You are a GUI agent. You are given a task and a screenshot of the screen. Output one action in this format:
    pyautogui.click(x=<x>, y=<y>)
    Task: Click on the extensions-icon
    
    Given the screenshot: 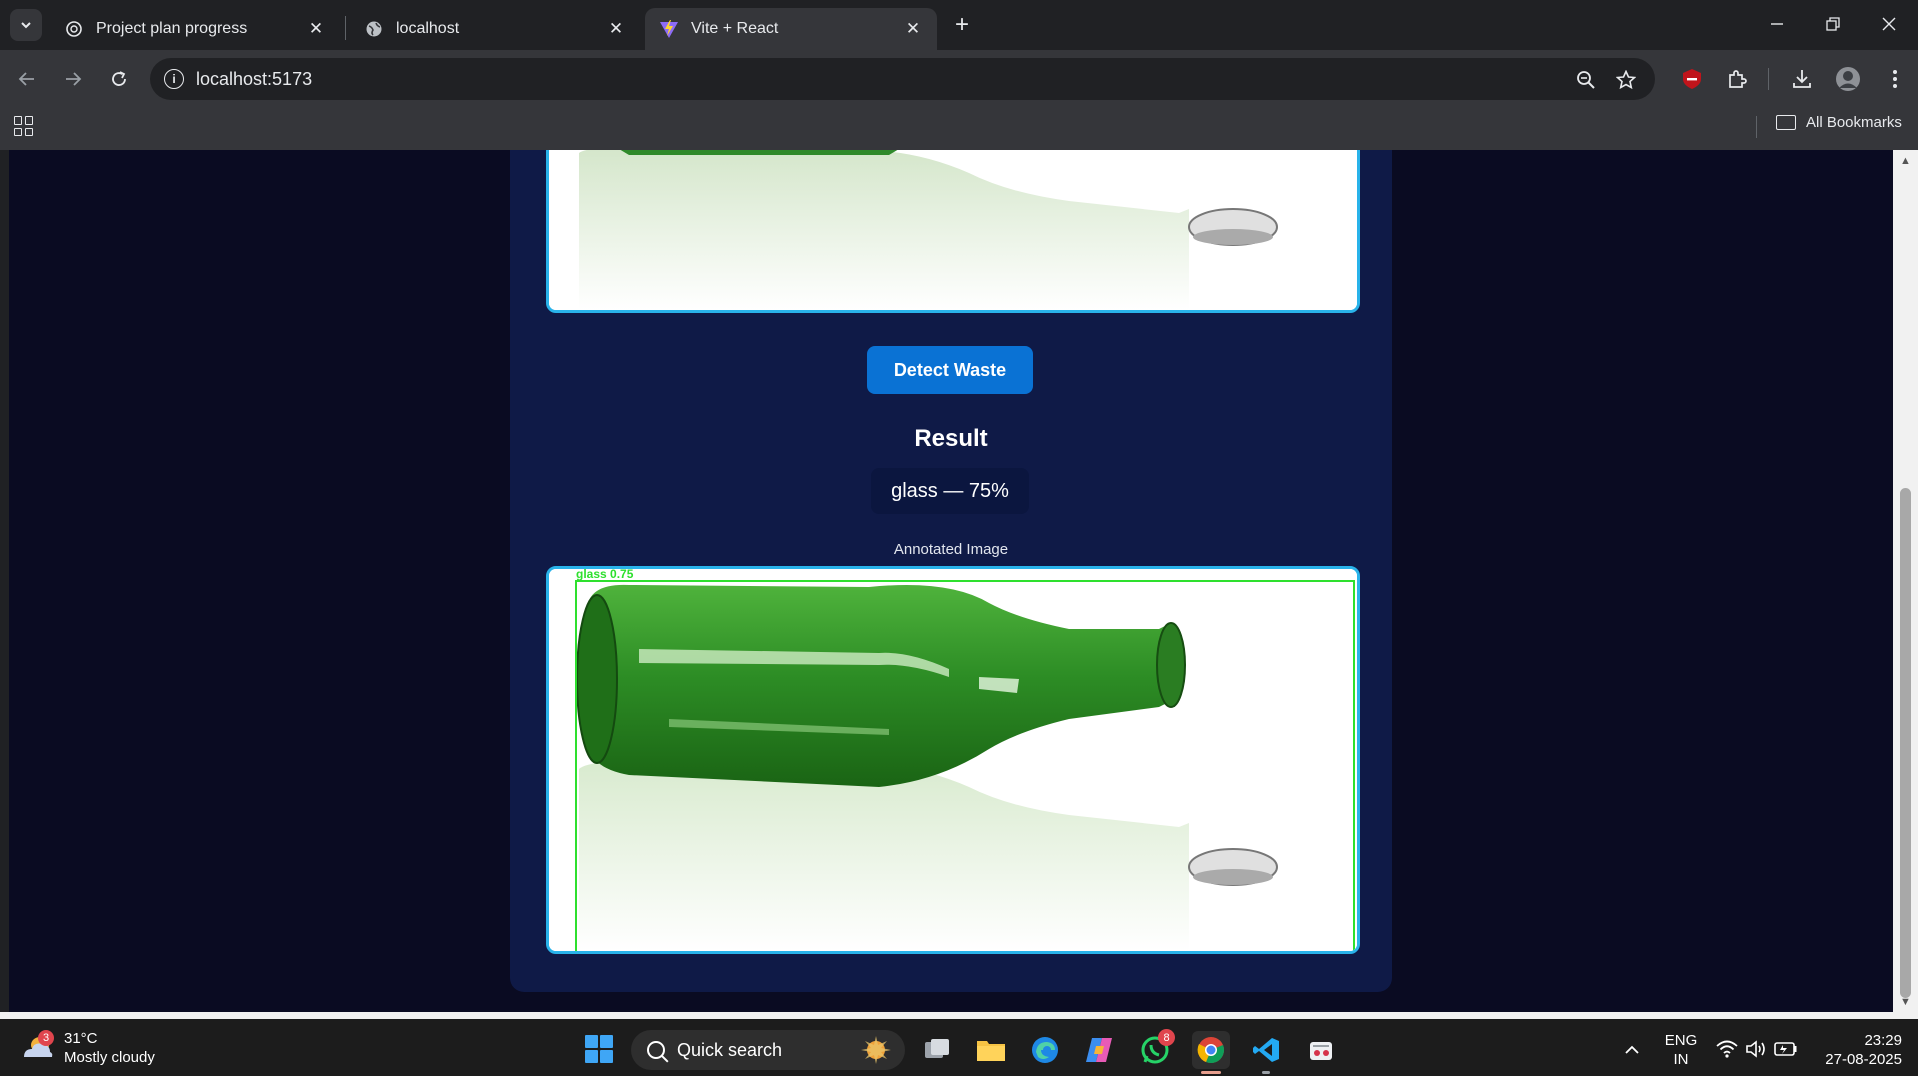 What is the action you would take?
    pyautogui.click(x=1737, y=79)
    